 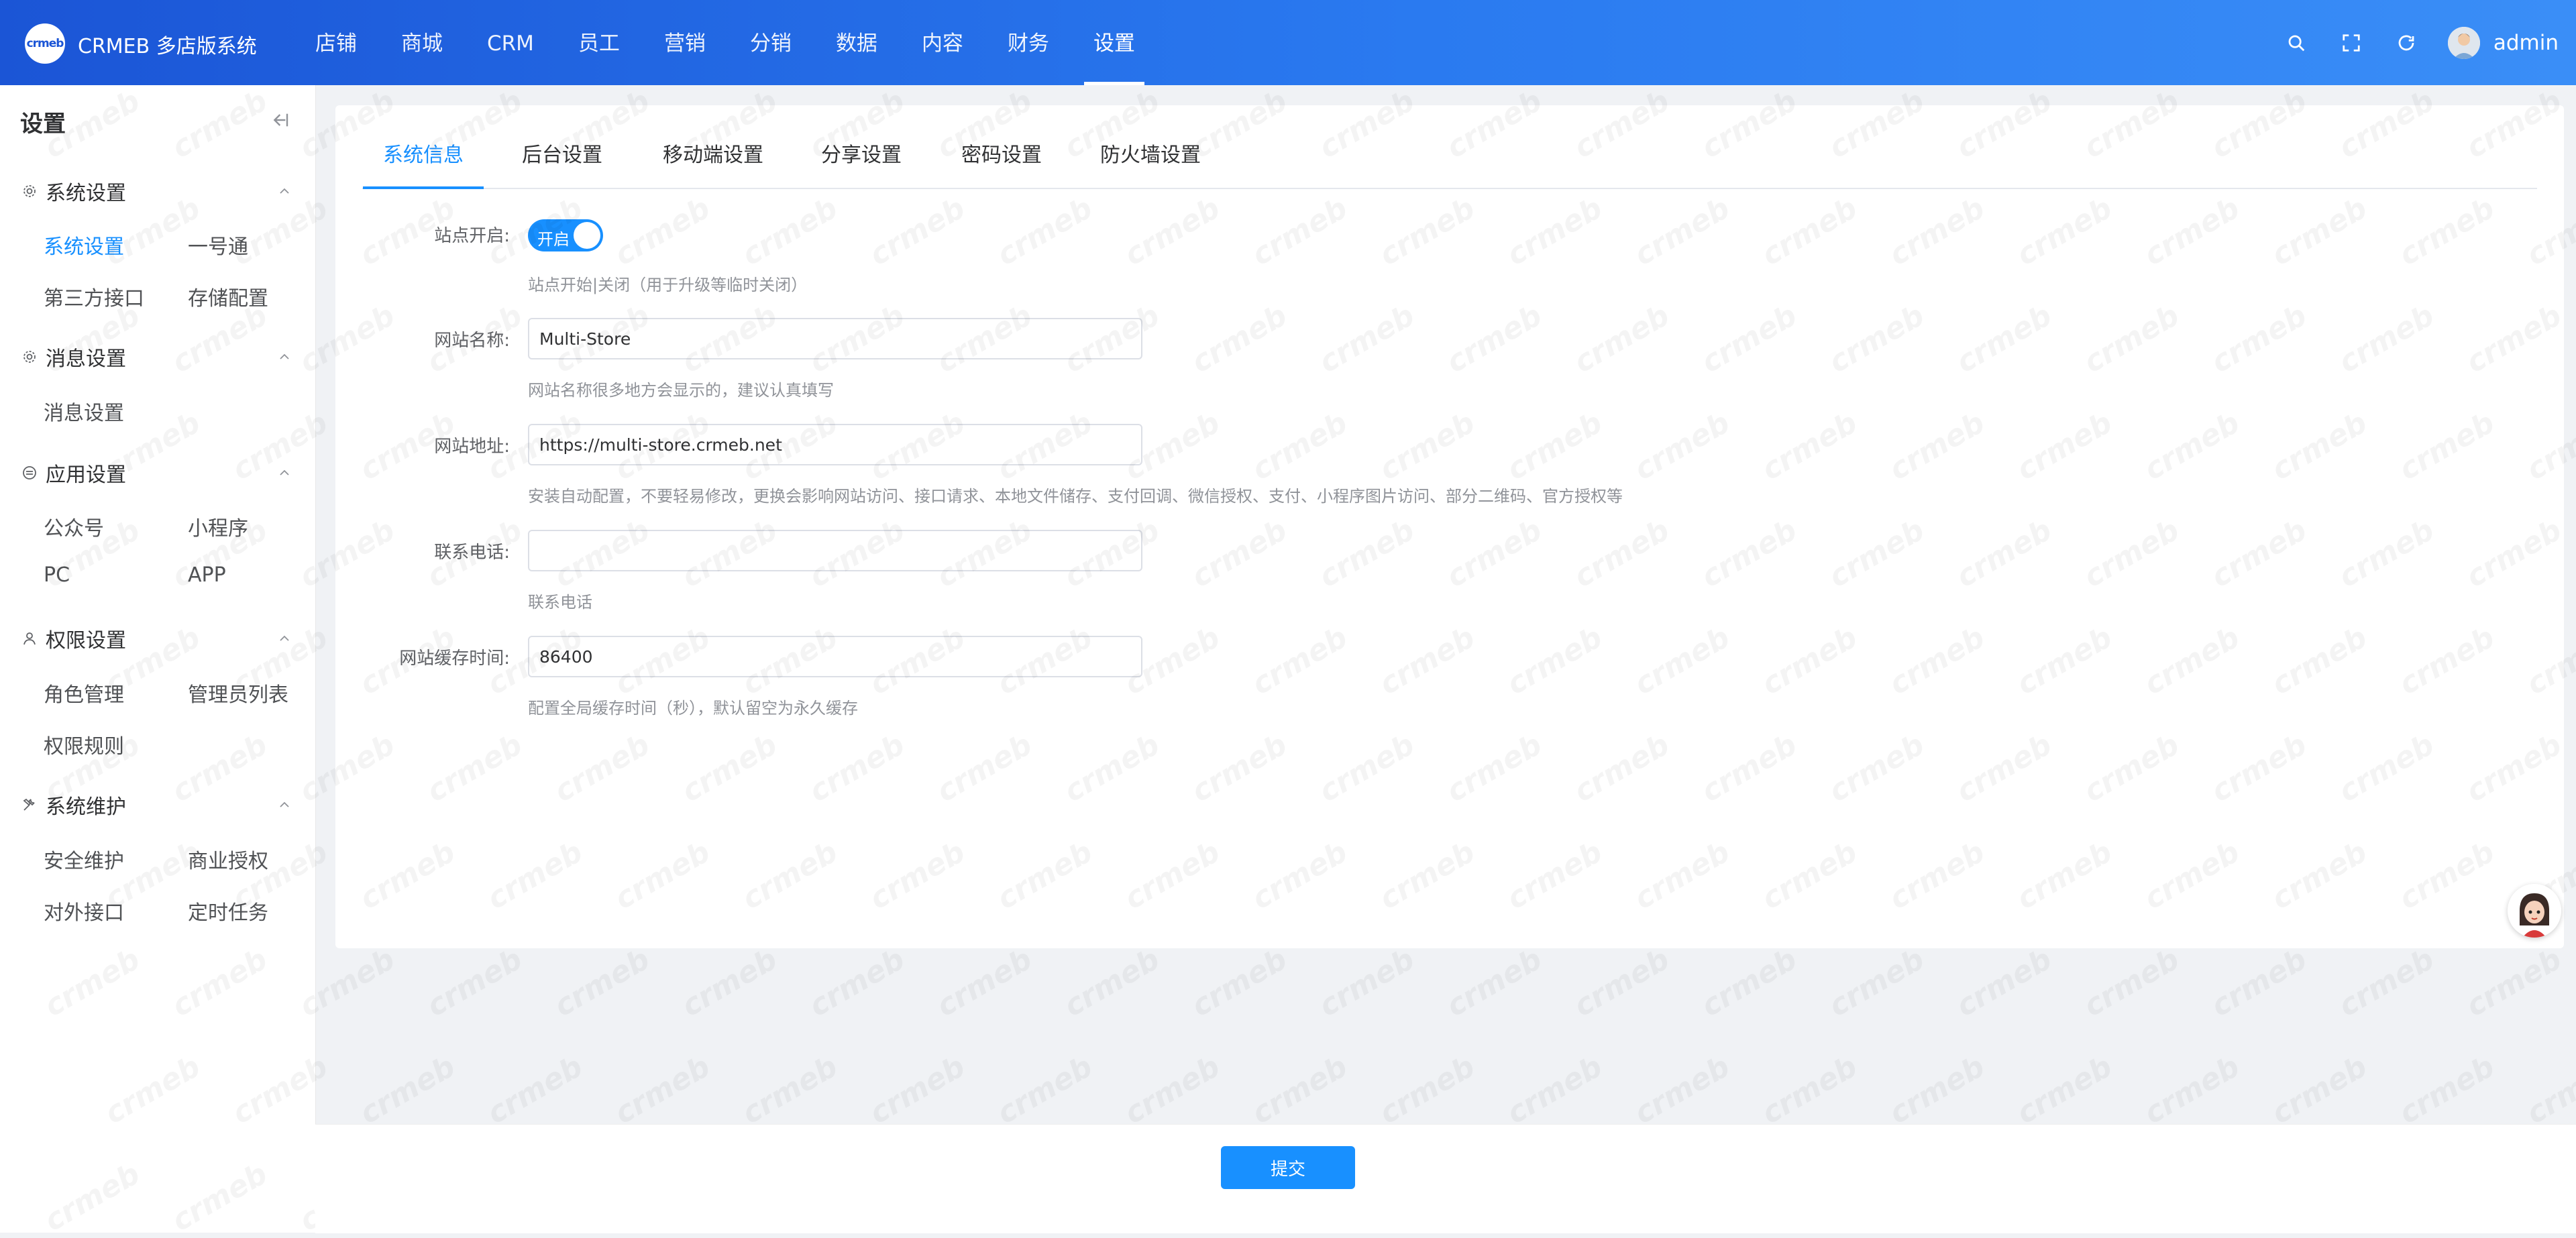 What do you see at coordinates (74, 526) in the screenshot?
I see `sidebar-item-official-account: 公众号` at bounding box center [74, 526].